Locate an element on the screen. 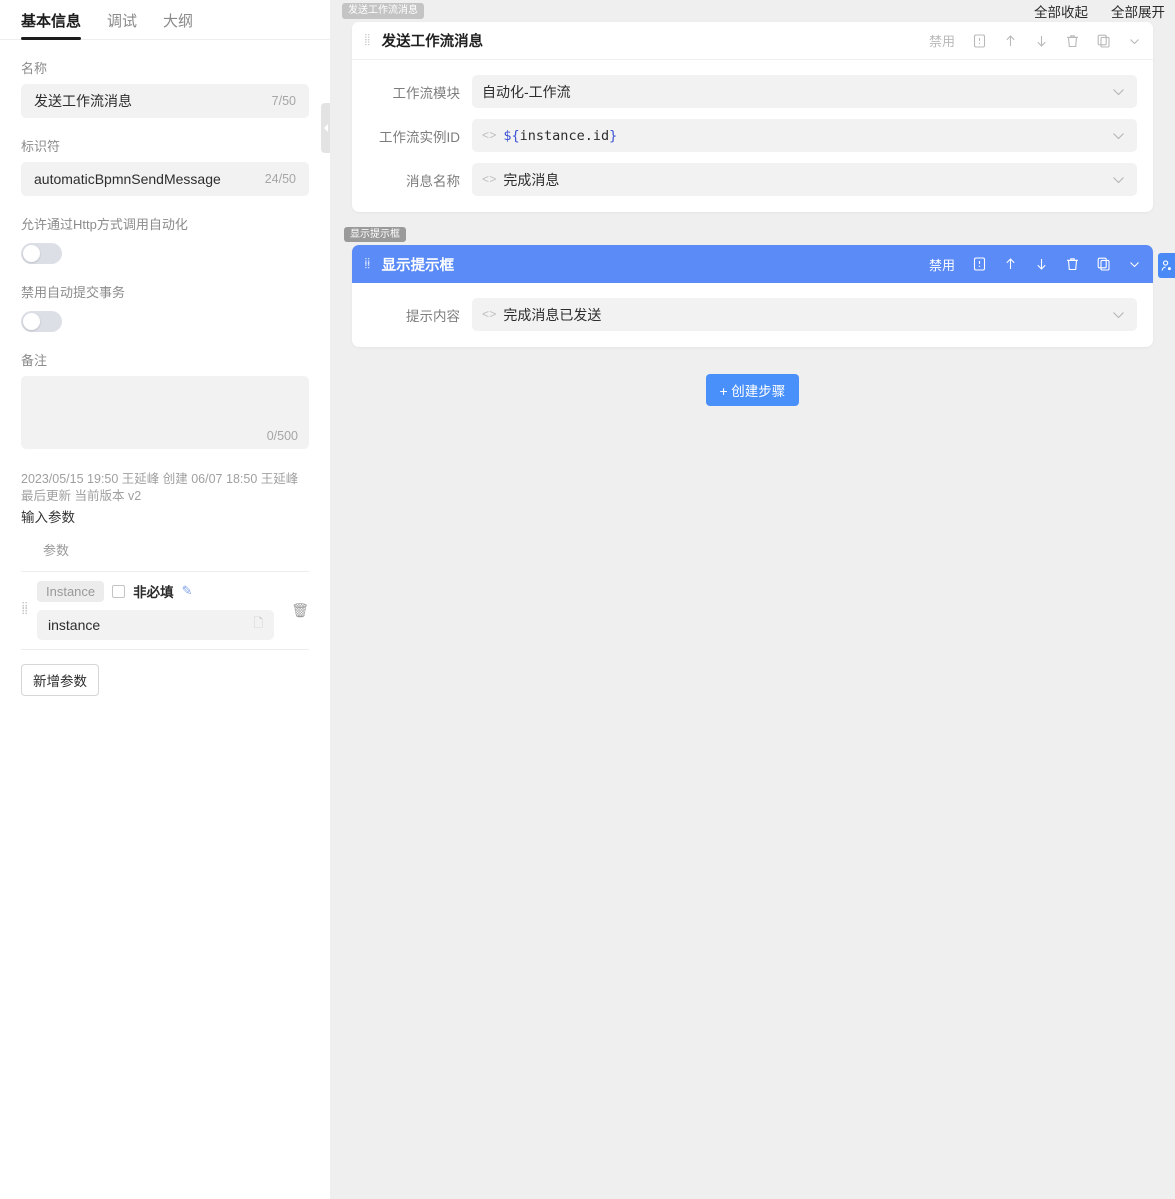 The height and width of the screenshot is (1199, 1175). right-toolbar: 发送工作流消息 全部收起 全部展开 is located at coordinates (752, 11).